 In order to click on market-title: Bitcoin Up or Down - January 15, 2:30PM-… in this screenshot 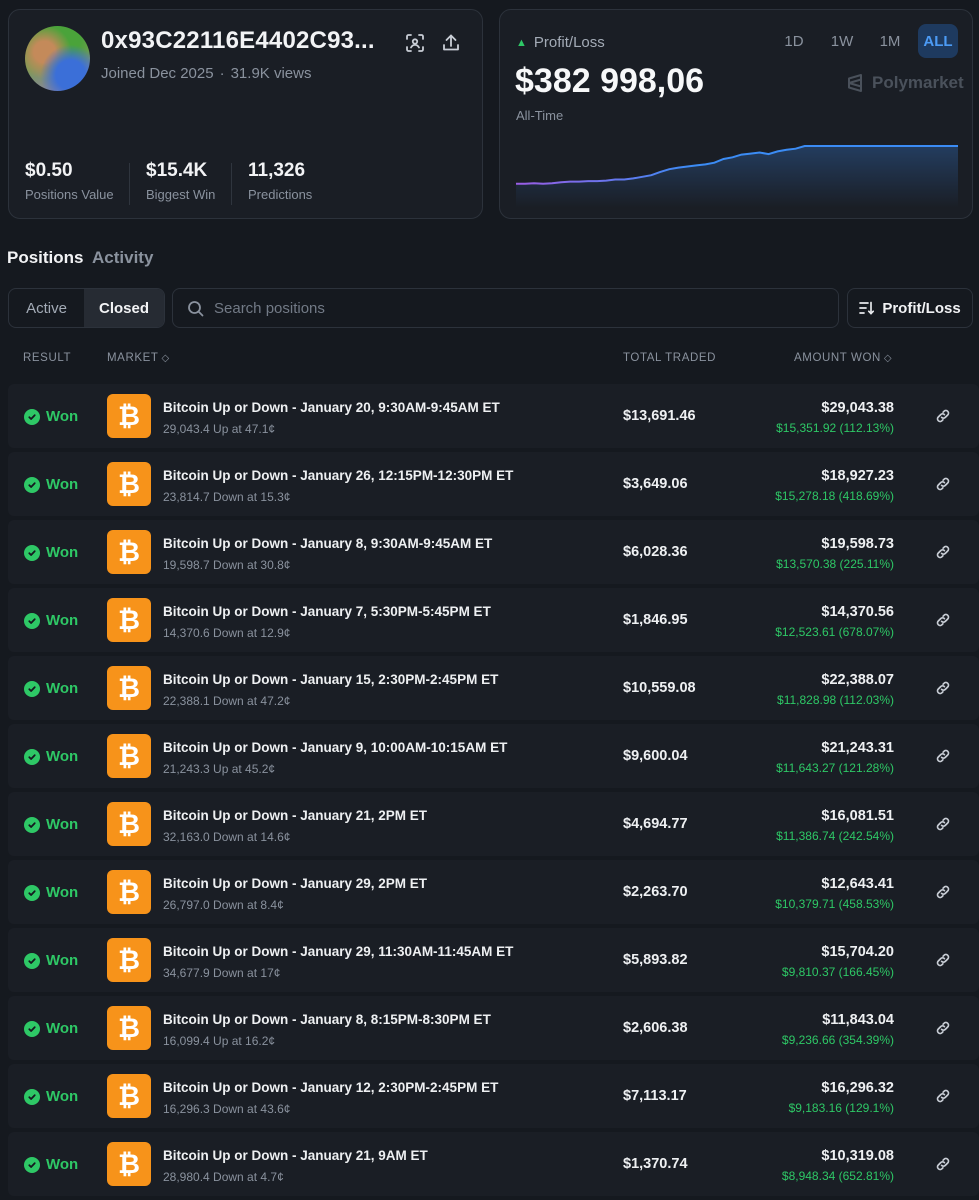, I will do `click(330, 679)`.